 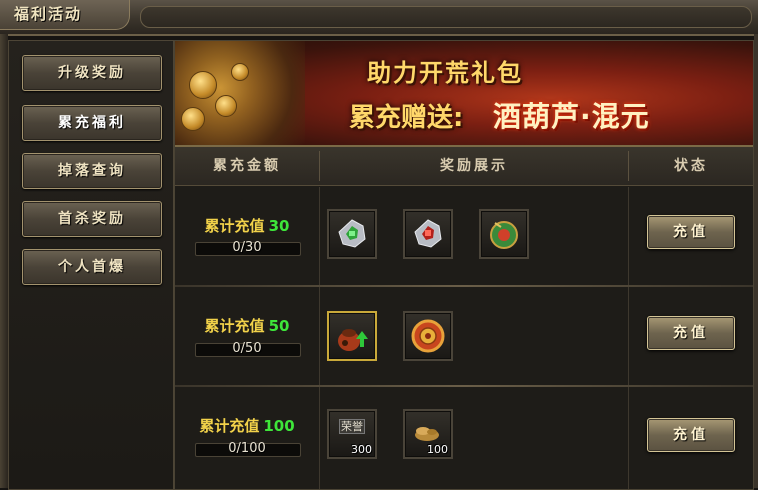 I want to click on row-requirement: 累计充值 100, so click(x=247, y=425).